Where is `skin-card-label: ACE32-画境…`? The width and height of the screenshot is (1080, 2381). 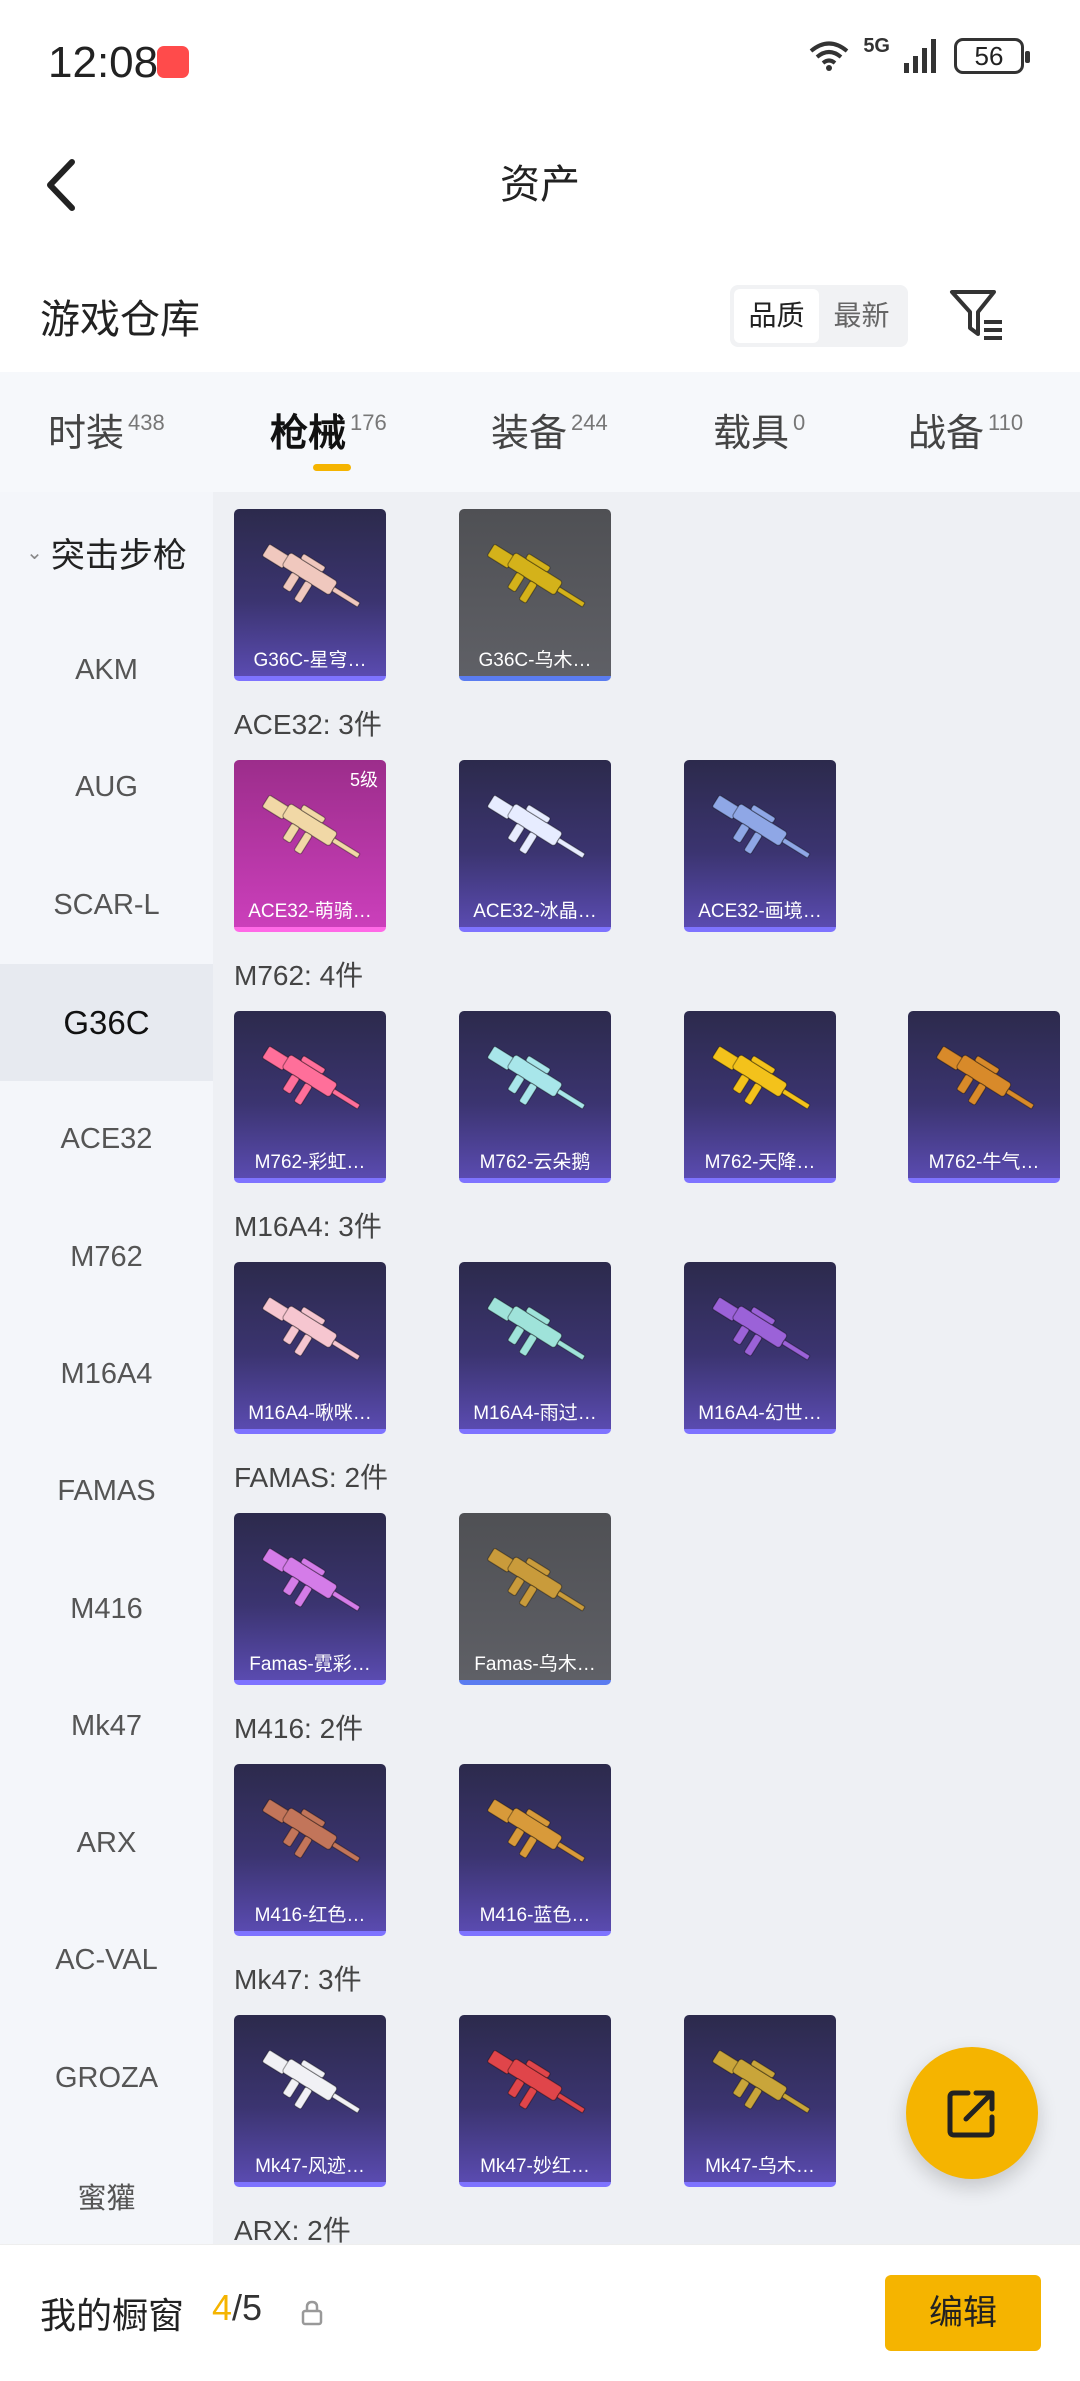 skin-card-label: ACE32-画境… is located at coordinates (760, 911).